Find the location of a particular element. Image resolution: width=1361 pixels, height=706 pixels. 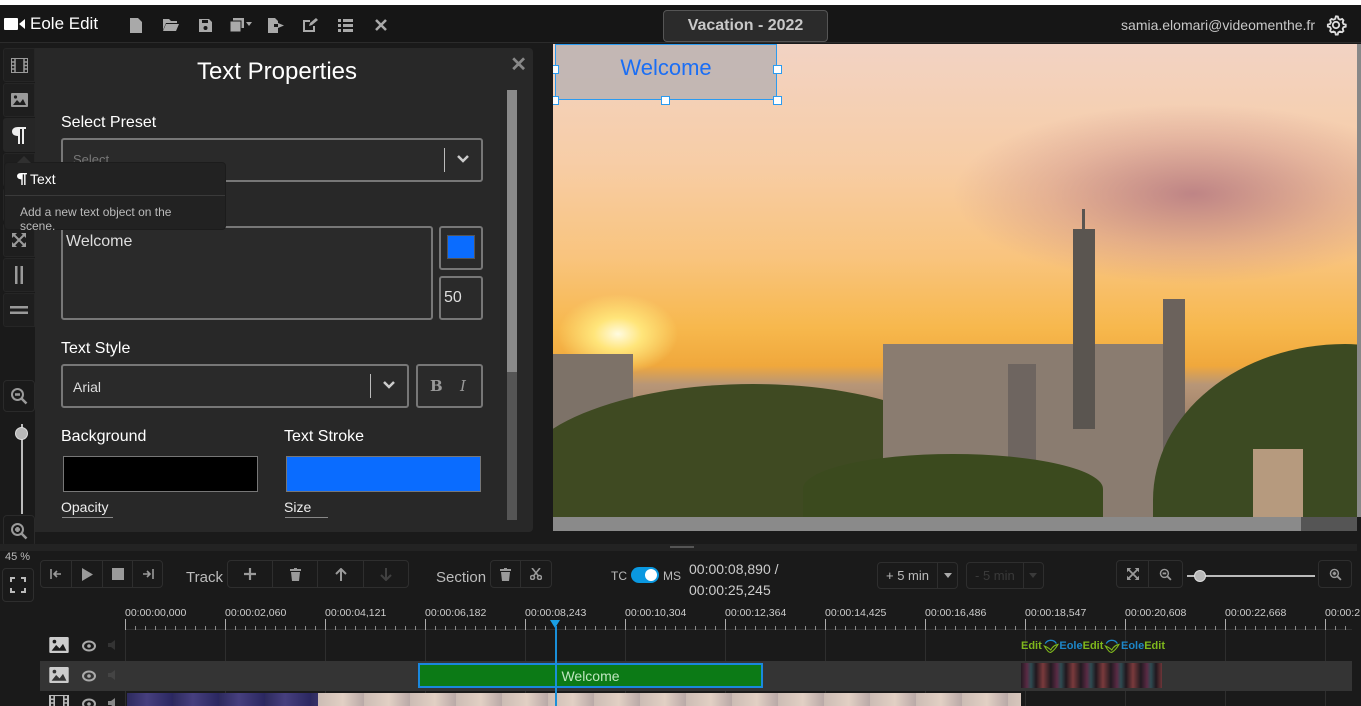

preview-vertical-scrollbar is located at coordinates (1359, 280).